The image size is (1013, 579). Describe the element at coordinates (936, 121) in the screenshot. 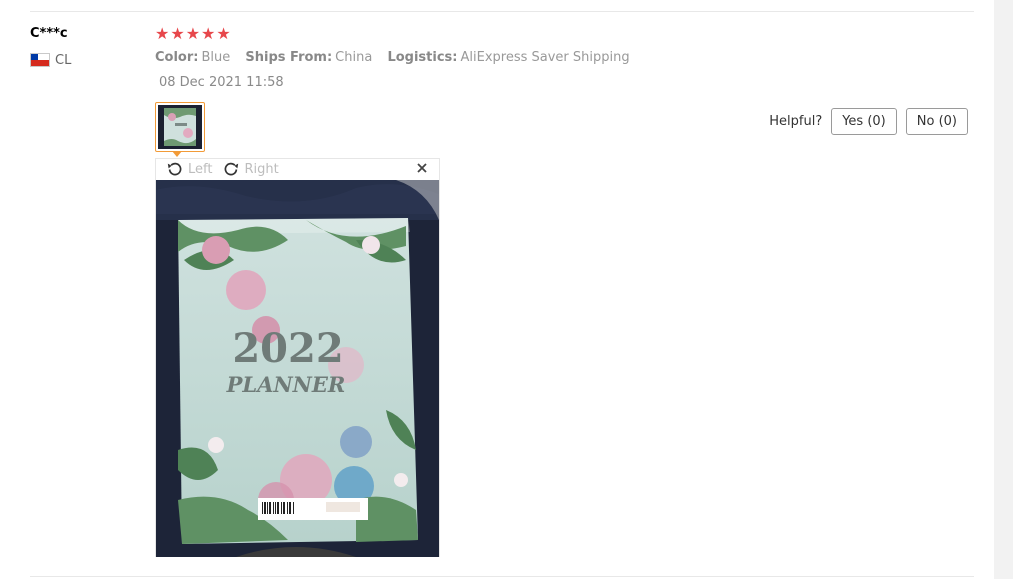

I see `helpful-no-button: No (0)` at that location.